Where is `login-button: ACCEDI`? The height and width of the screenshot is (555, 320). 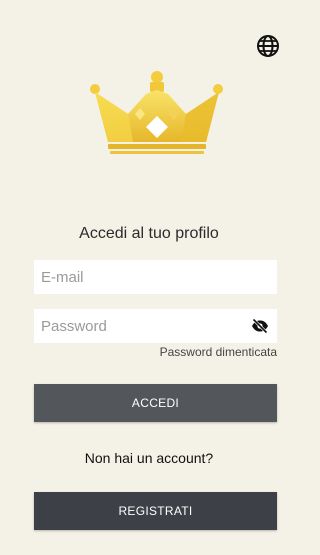 login-button: ACCEDI is located at coordinates (155, 403).